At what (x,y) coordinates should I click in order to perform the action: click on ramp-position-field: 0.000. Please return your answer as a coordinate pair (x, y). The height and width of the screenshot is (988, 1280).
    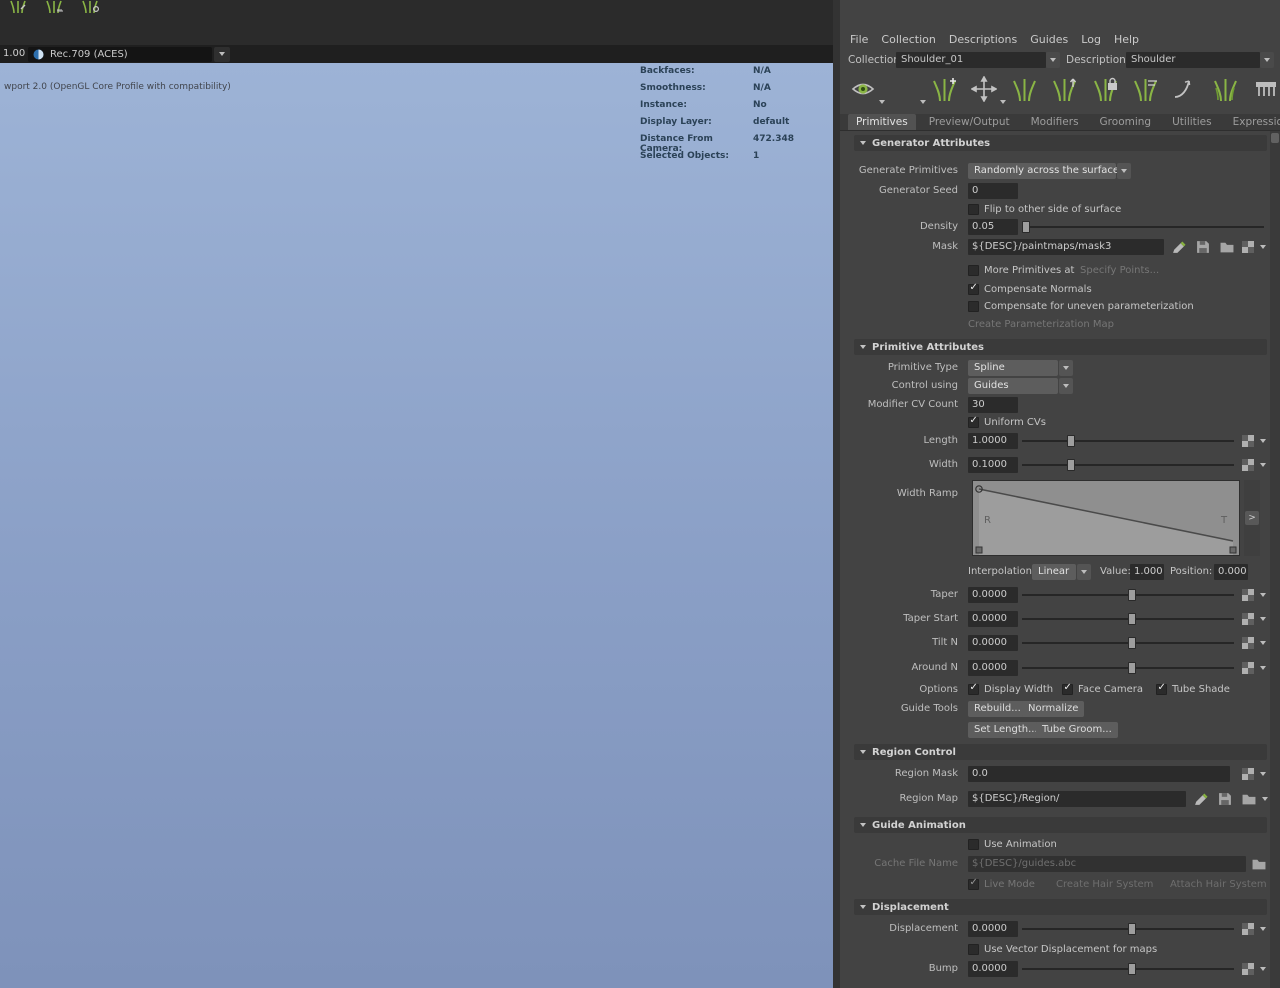
    Looking at the image, I should click on (1231, 572).